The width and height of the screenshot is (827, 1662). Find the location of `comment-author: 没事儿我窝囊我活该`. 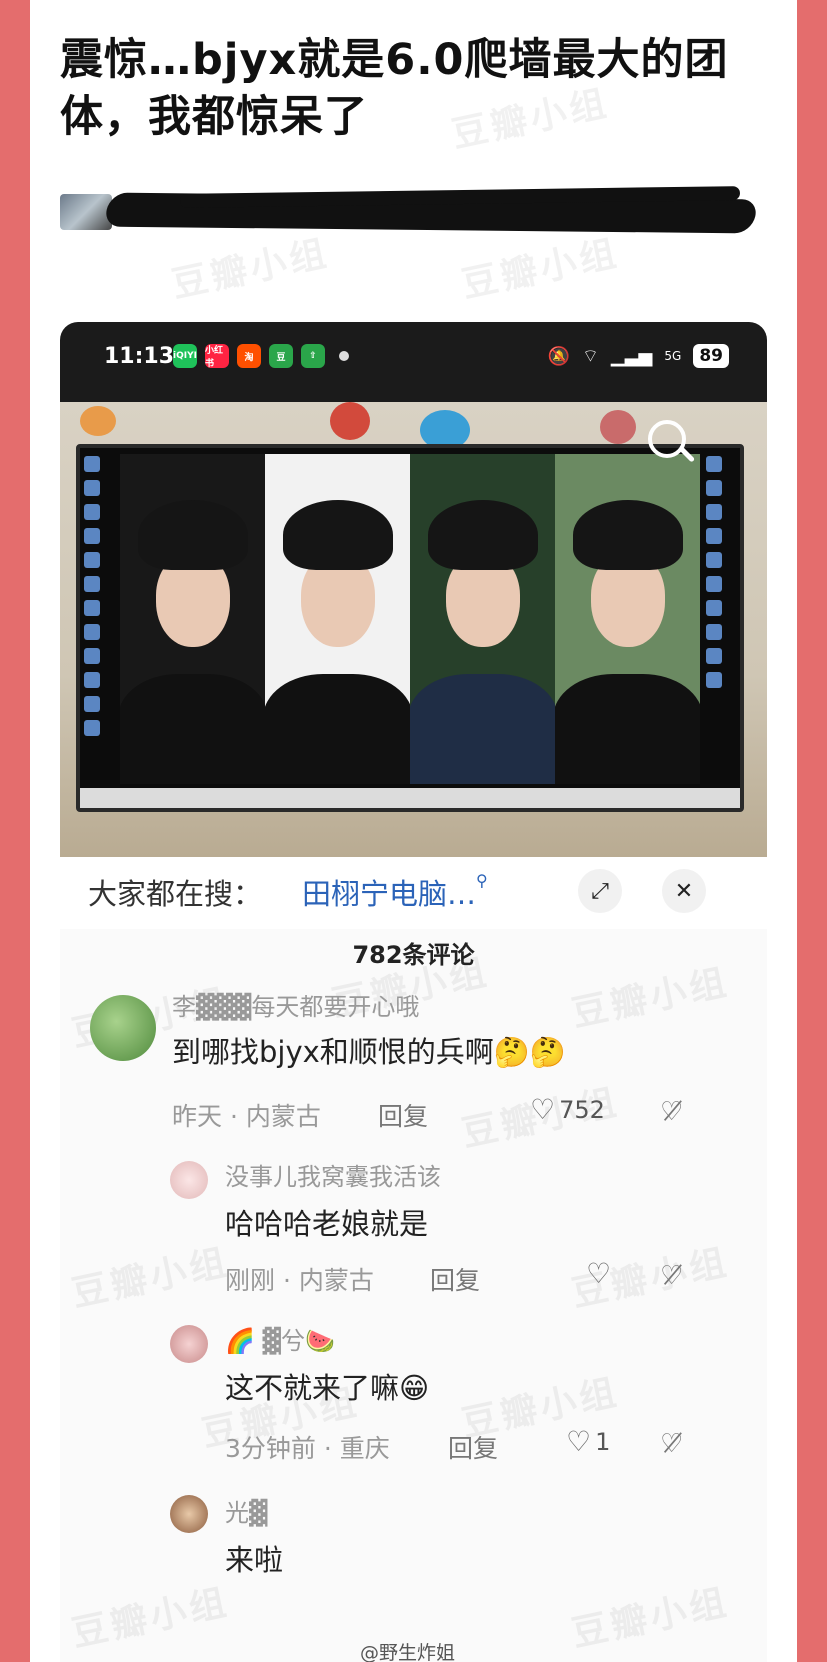

comment-author: 没事儿我窝囊我活该 is located at coordinates (333, 1174).